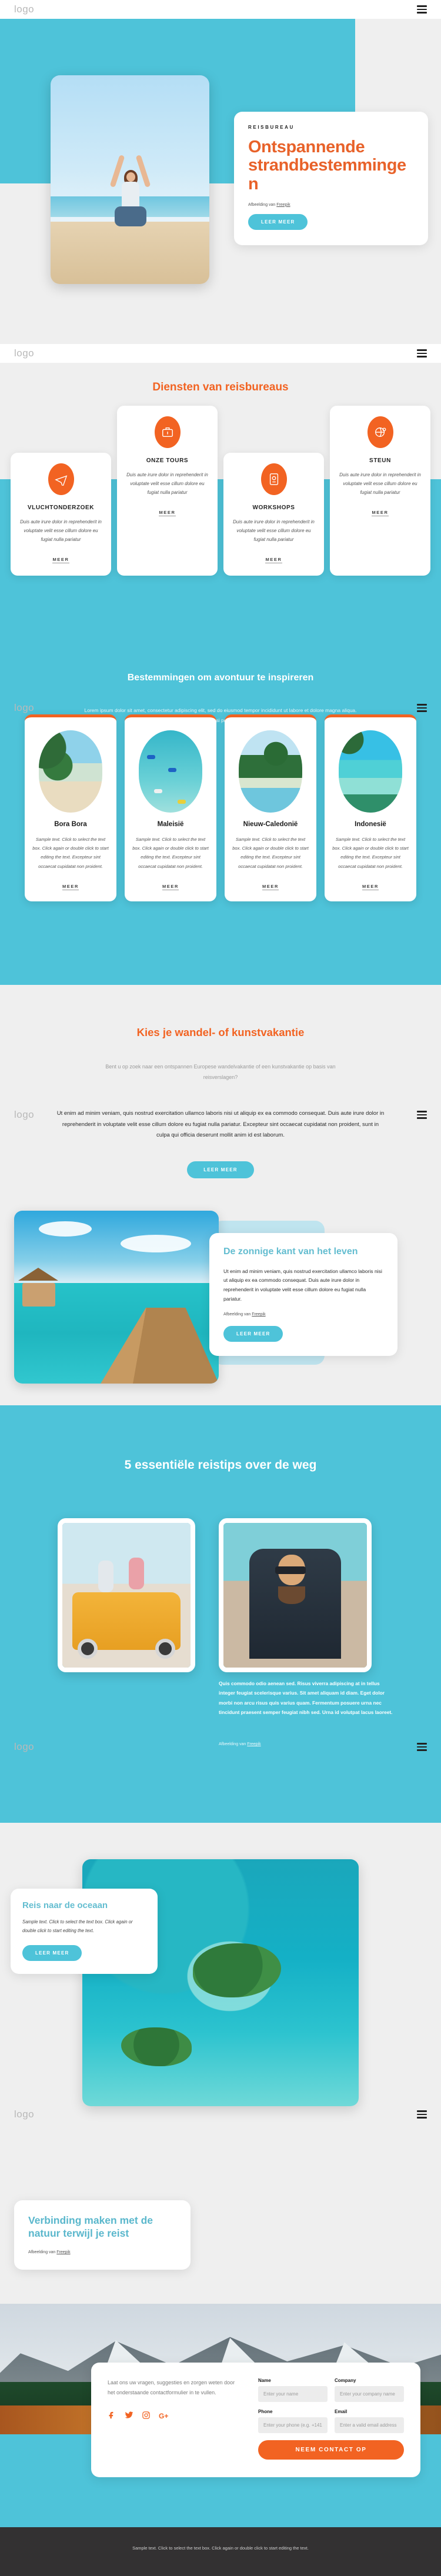 Image resolution: width=441 pixels, height=2576 pixels. Describe the element at coordinates (220, 1085) in the screenshot. I see `walking-holiday-background` at that location.